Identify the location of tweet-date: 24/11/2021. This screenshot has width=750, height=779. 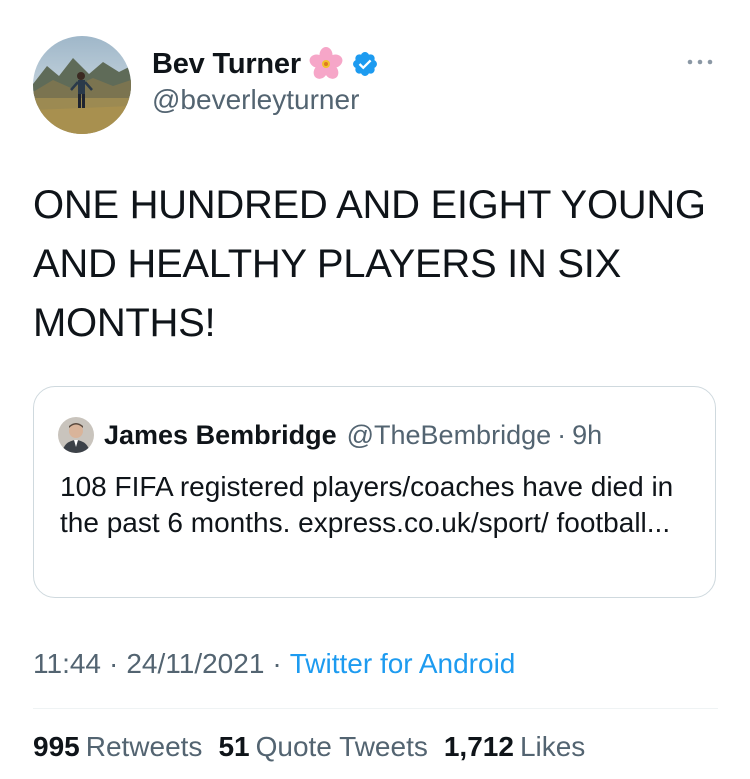
(195, 664).